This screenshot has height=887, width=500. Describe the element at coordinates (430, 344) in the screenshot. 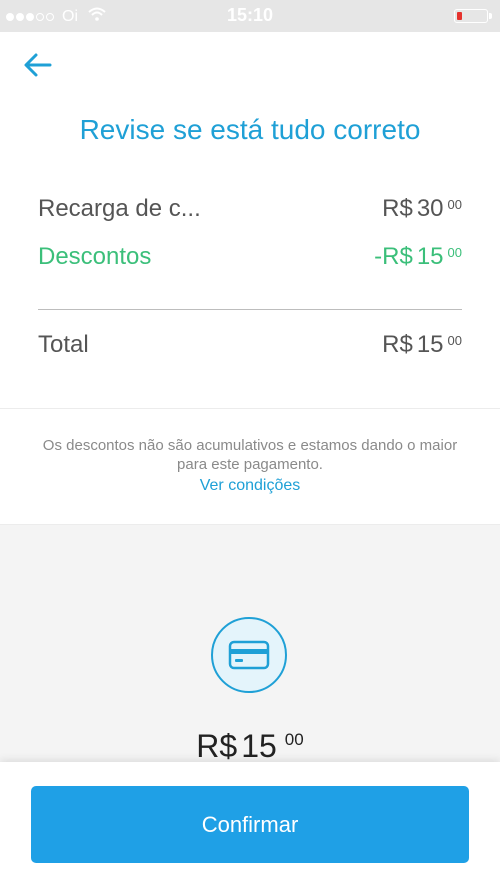

I see `total-amount: 15` at that location.